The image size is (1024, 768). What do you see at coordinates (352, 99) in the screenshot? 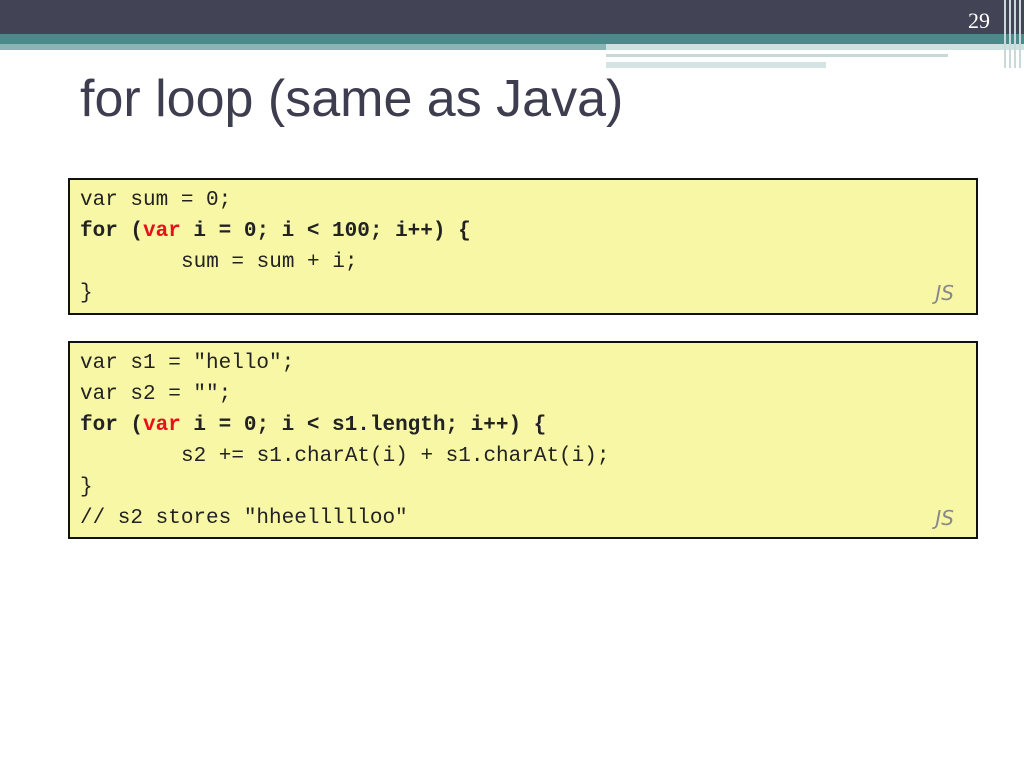
I see `slide-title: for loop (same as Java)` at bounding box center [352, 99].